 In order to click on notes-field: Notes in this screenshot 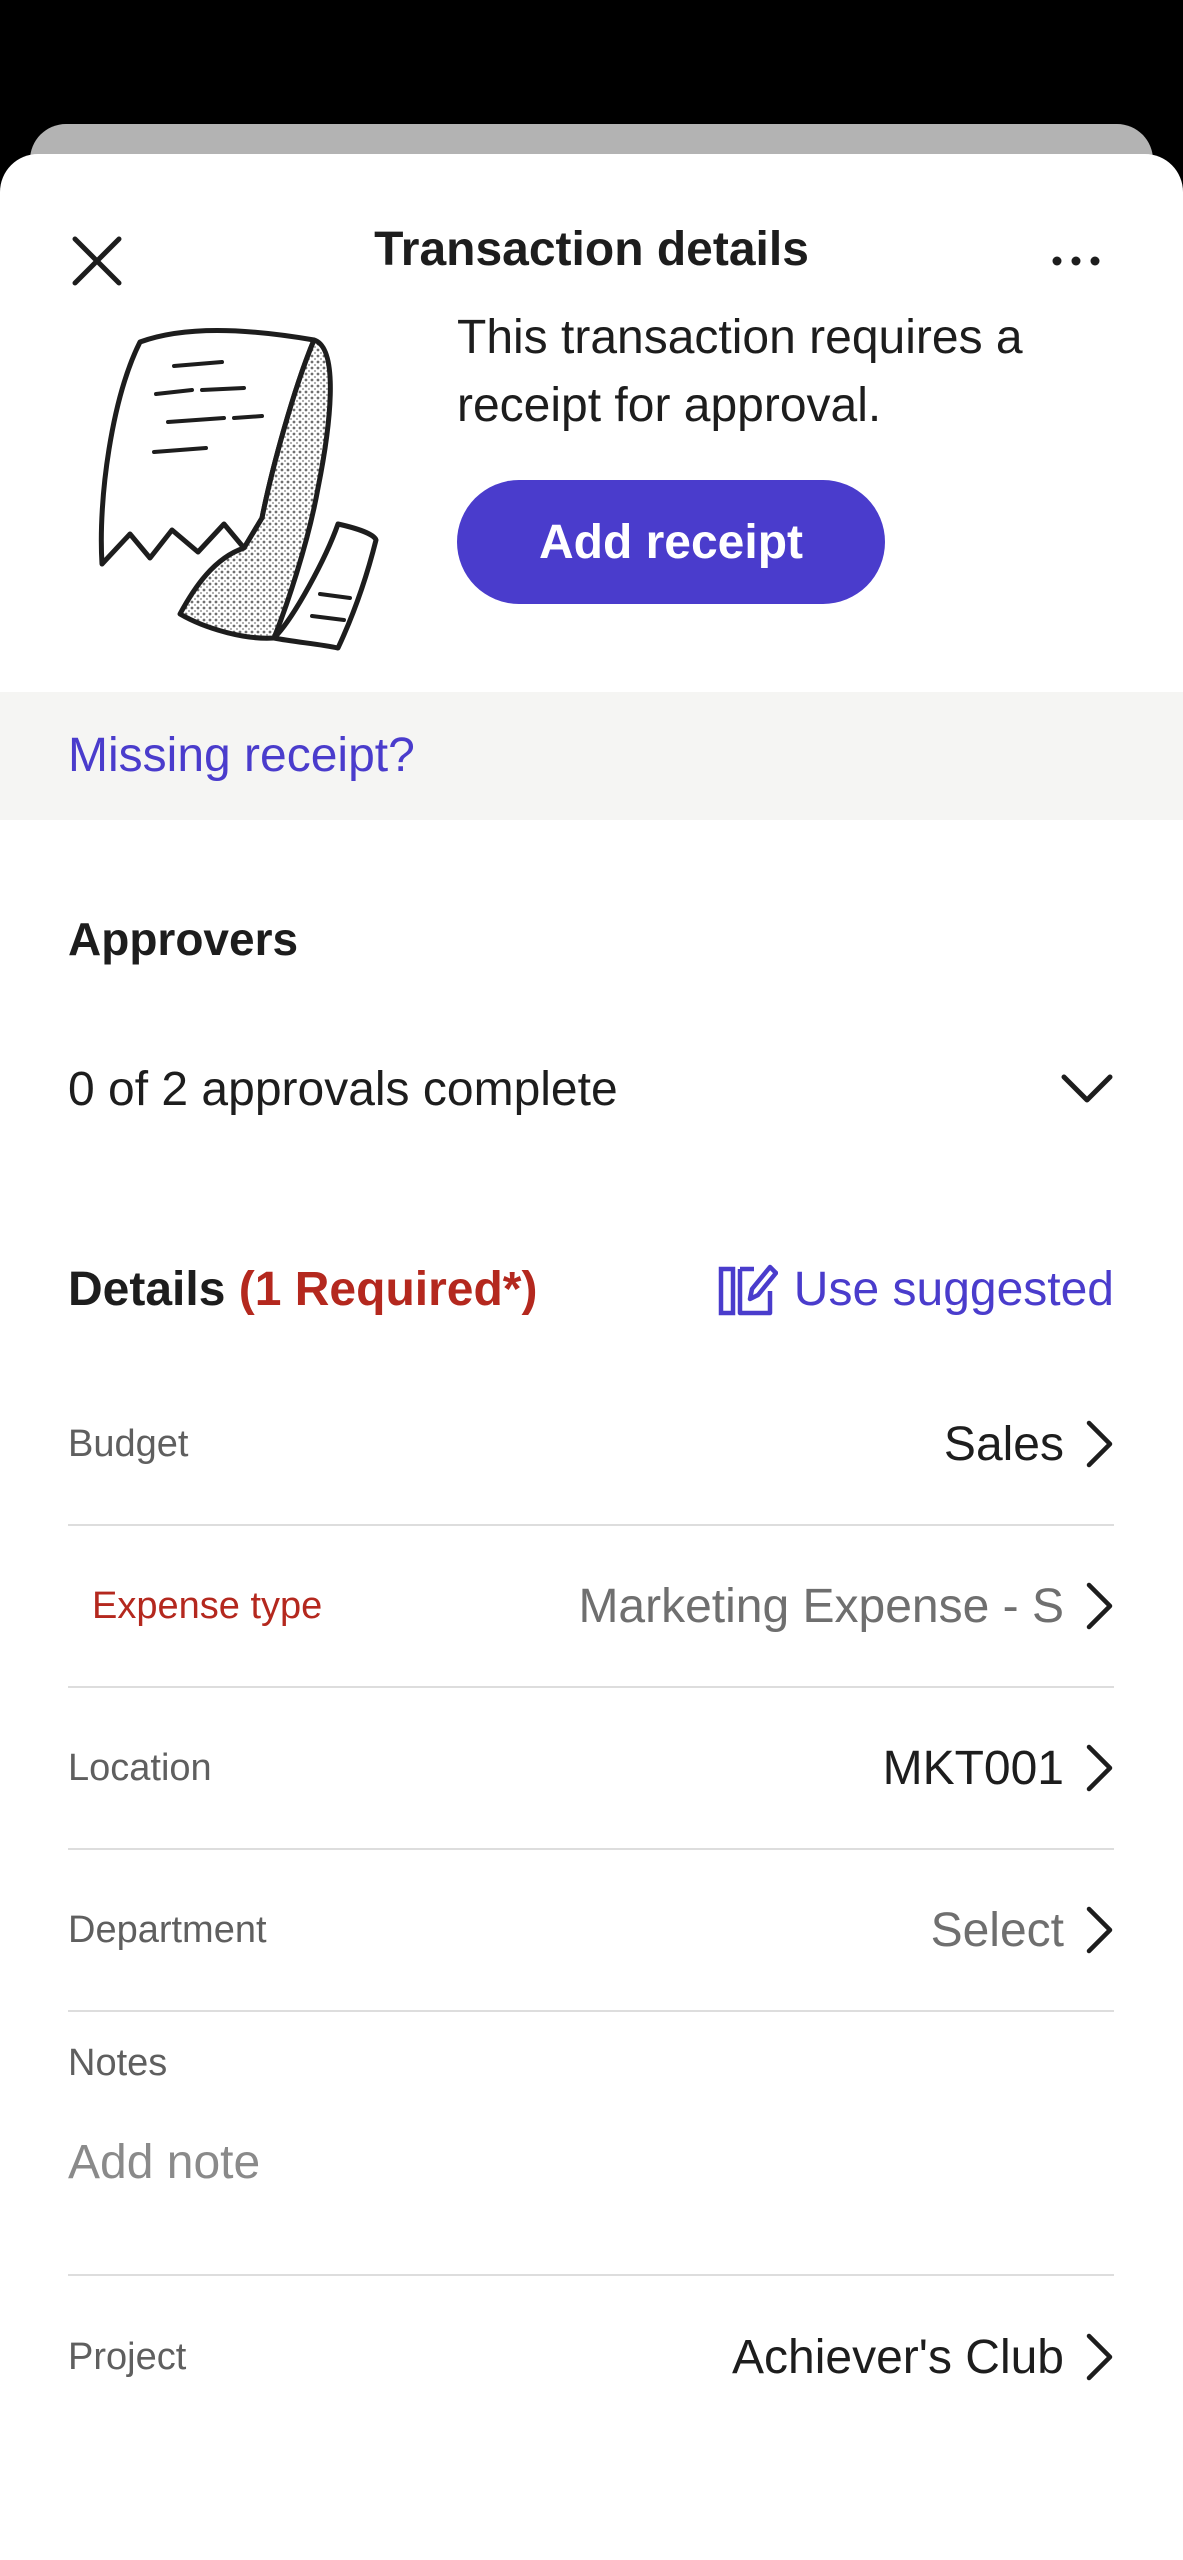, I will do `click(591, 2144)`.